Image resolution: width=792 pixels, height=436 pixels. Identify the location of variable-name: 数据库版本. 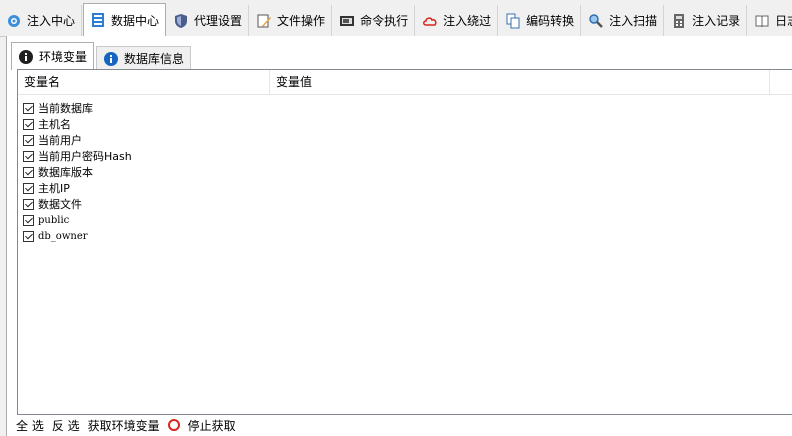
(65, 172).